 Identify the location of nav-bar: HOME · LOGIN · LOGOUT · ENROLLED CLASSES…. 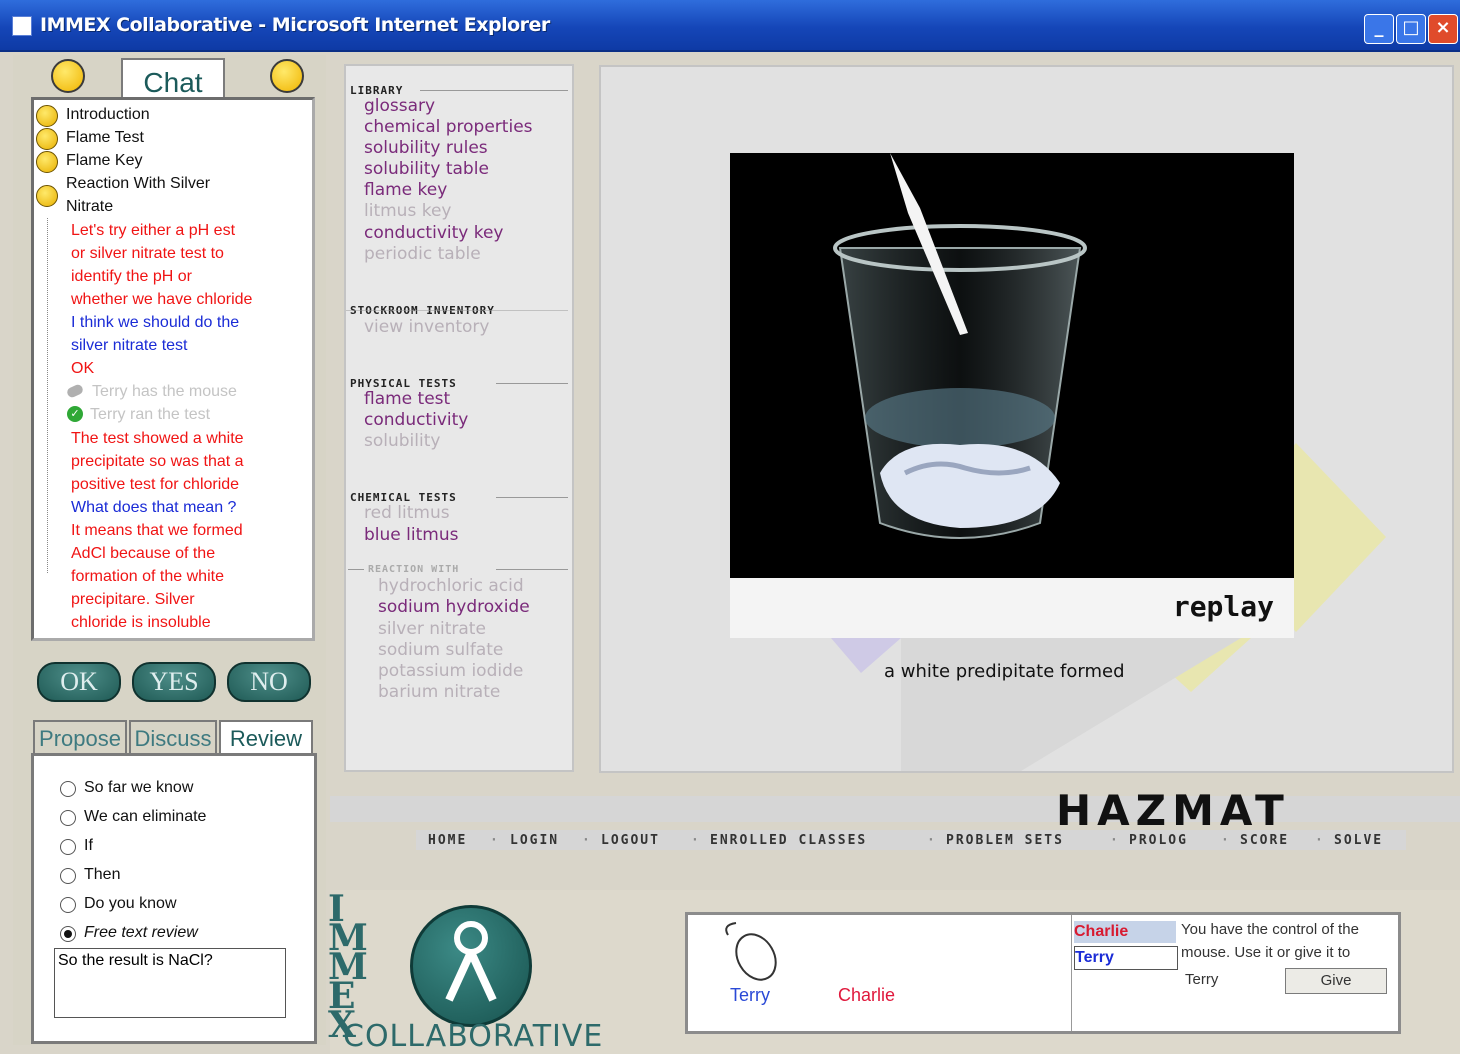
(911, 840).